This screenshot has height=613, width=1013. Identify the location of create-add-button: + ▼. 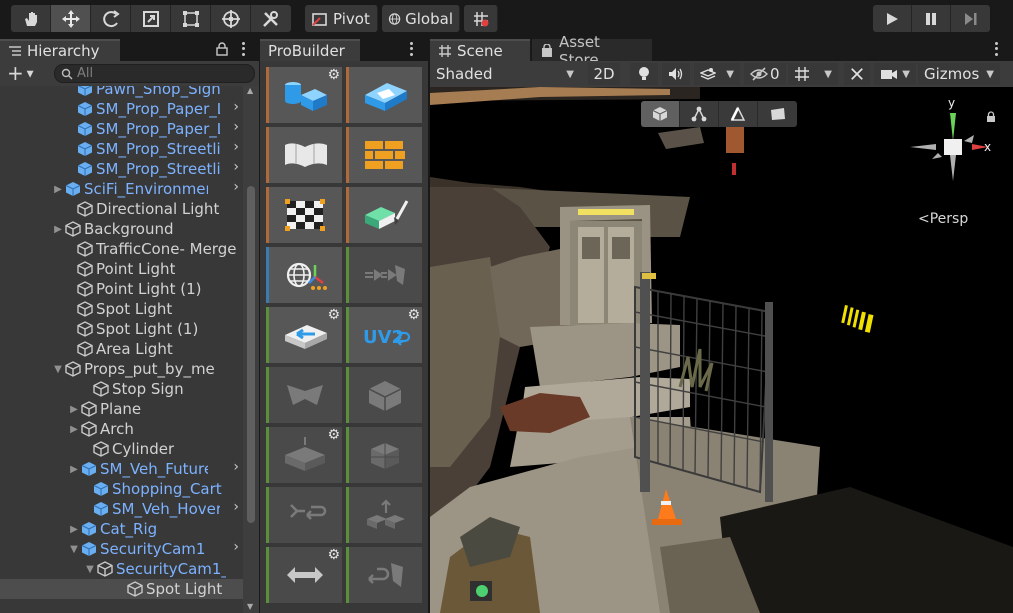
(20, 74).